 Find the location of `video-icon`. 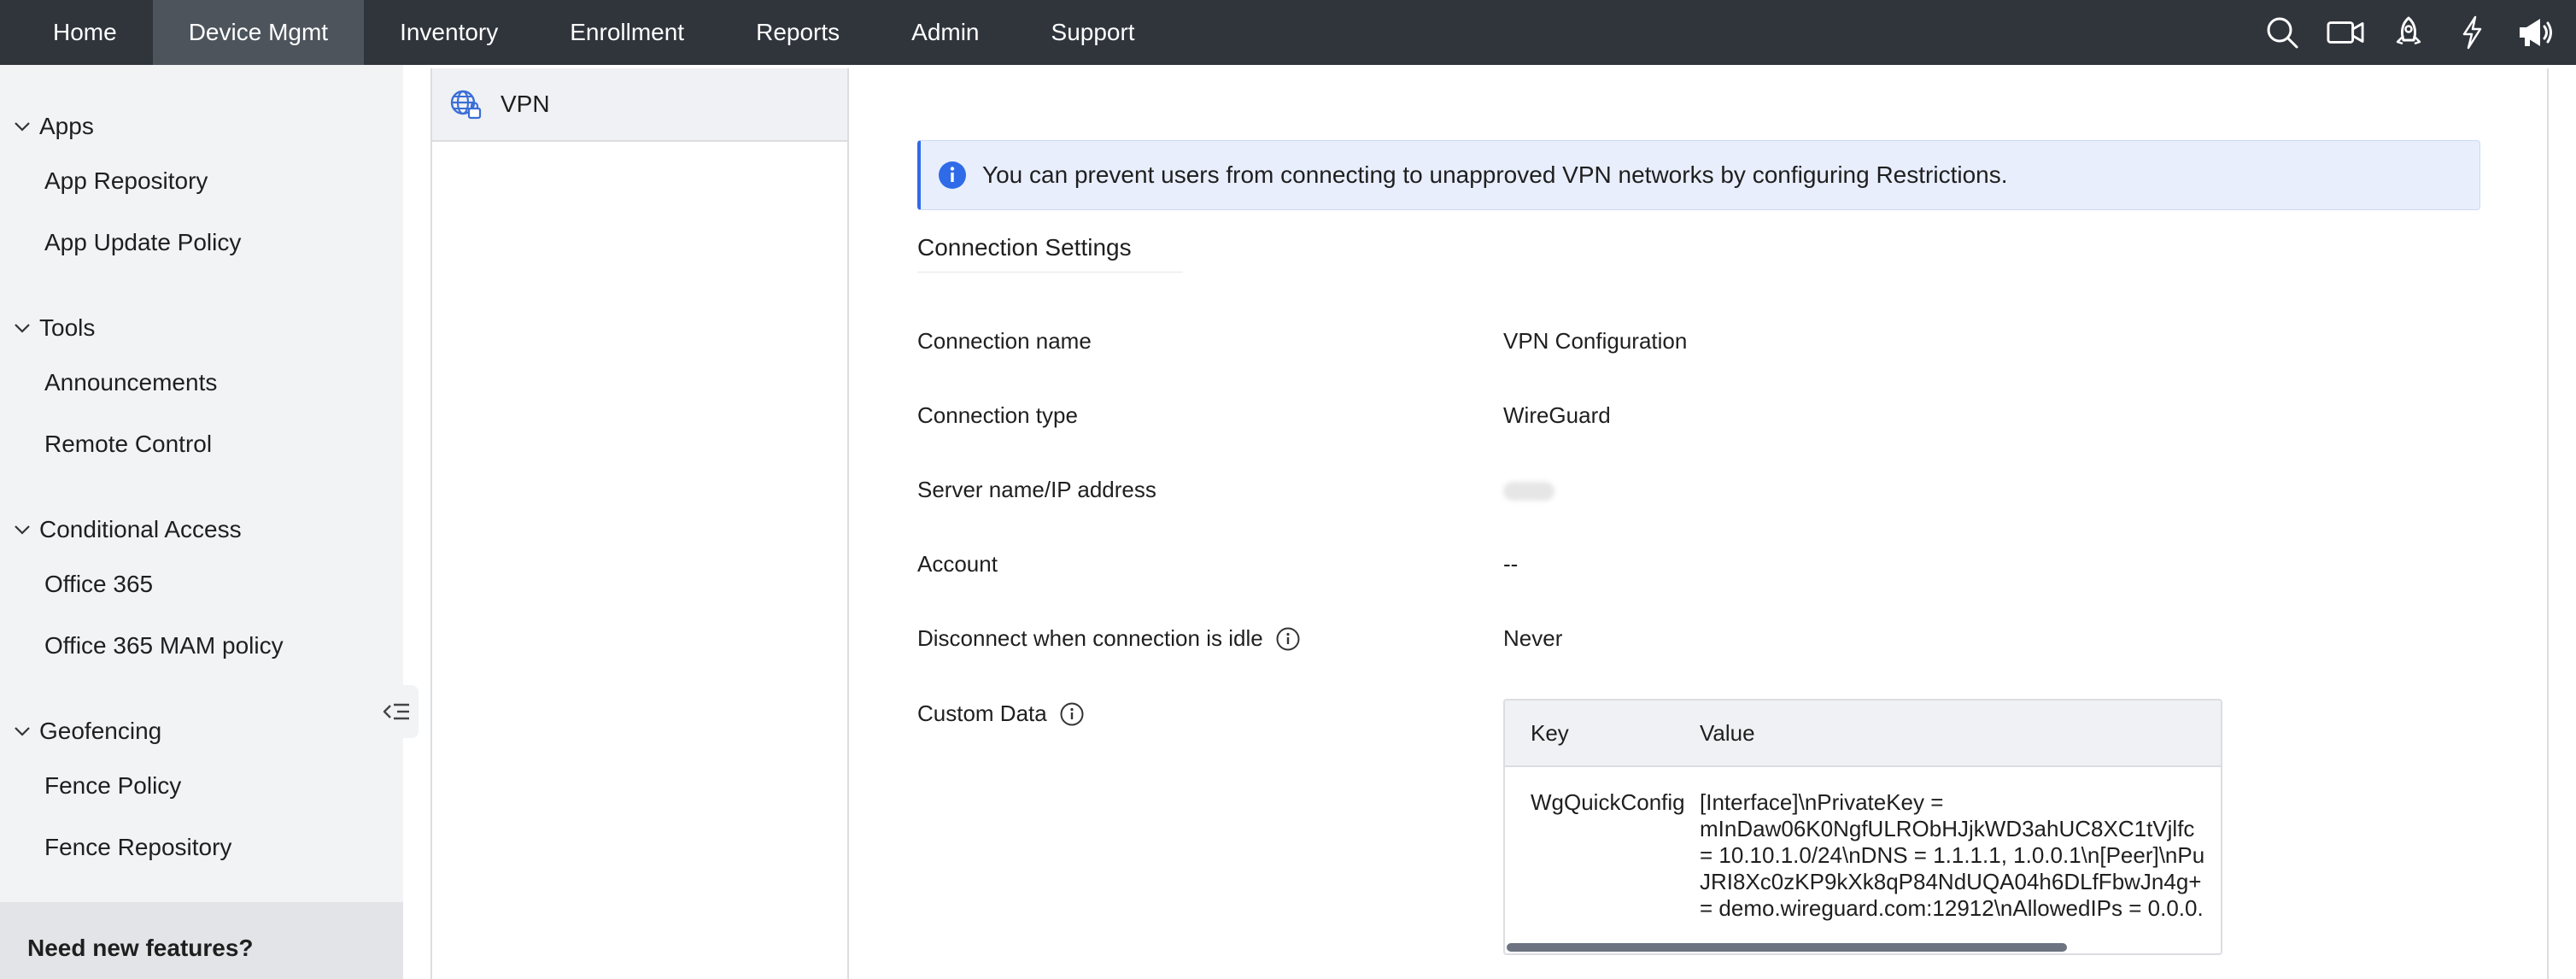

video-icon is located at coordinates (2345, 32).